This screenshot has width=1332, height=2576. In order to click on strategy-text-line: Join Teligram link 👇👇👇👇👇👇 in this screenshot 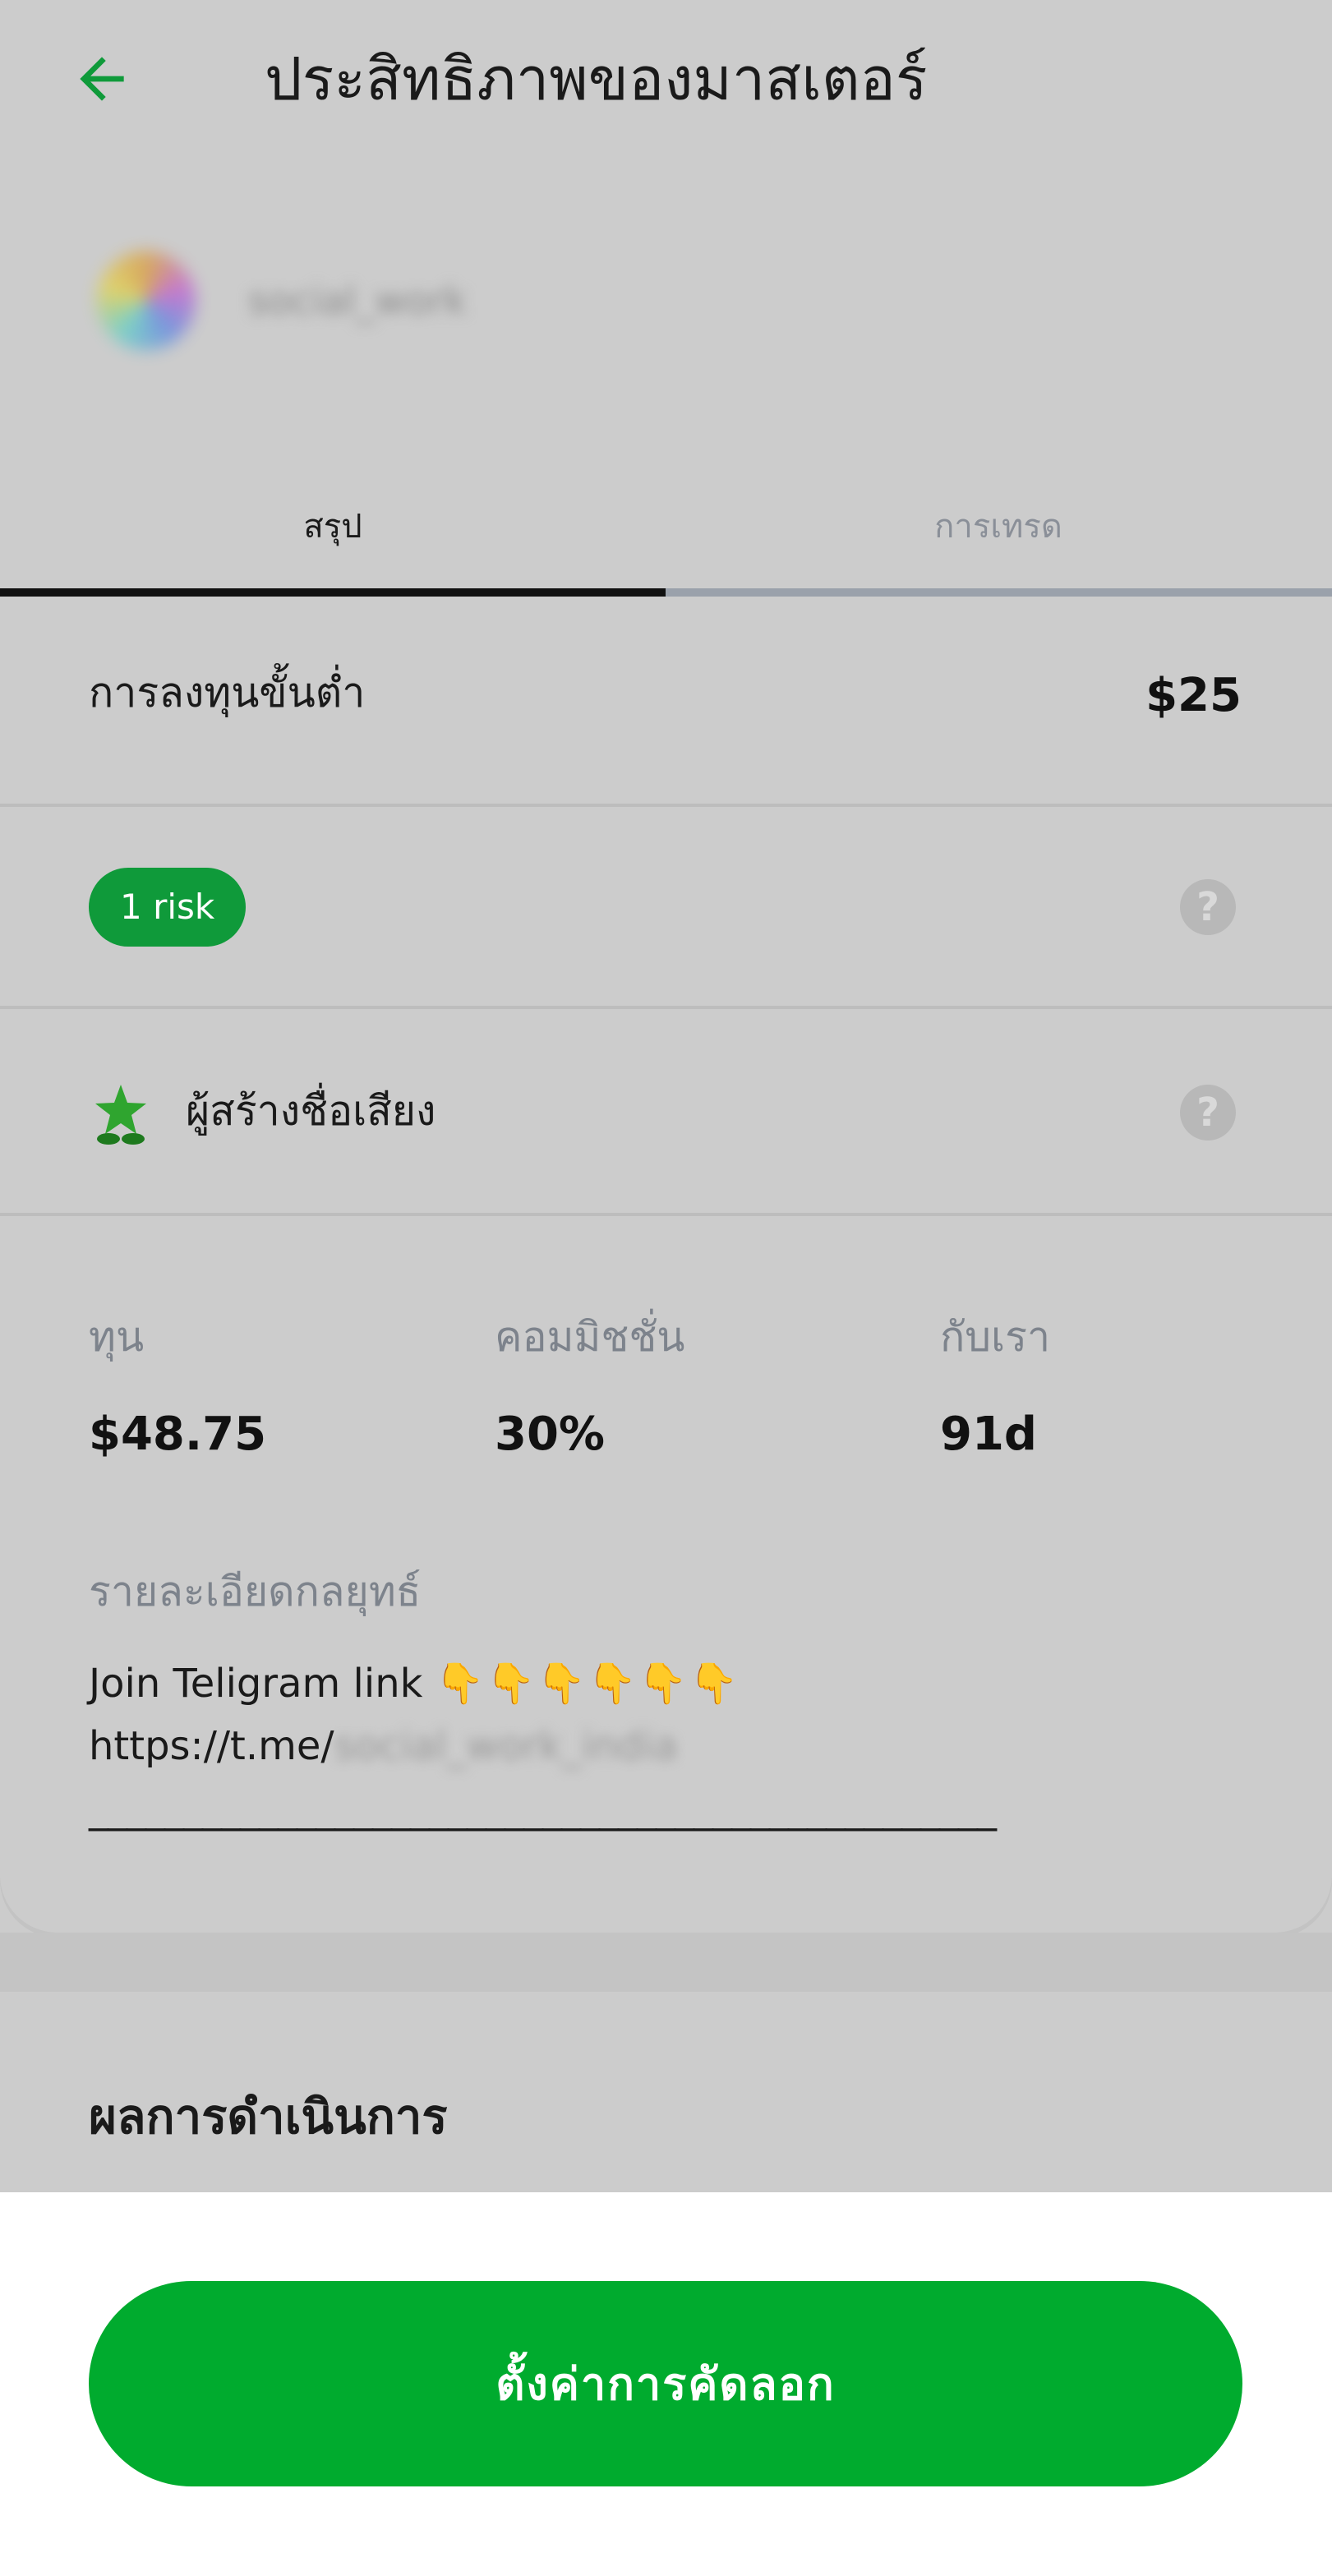, I will do `click(414, 1684)`.